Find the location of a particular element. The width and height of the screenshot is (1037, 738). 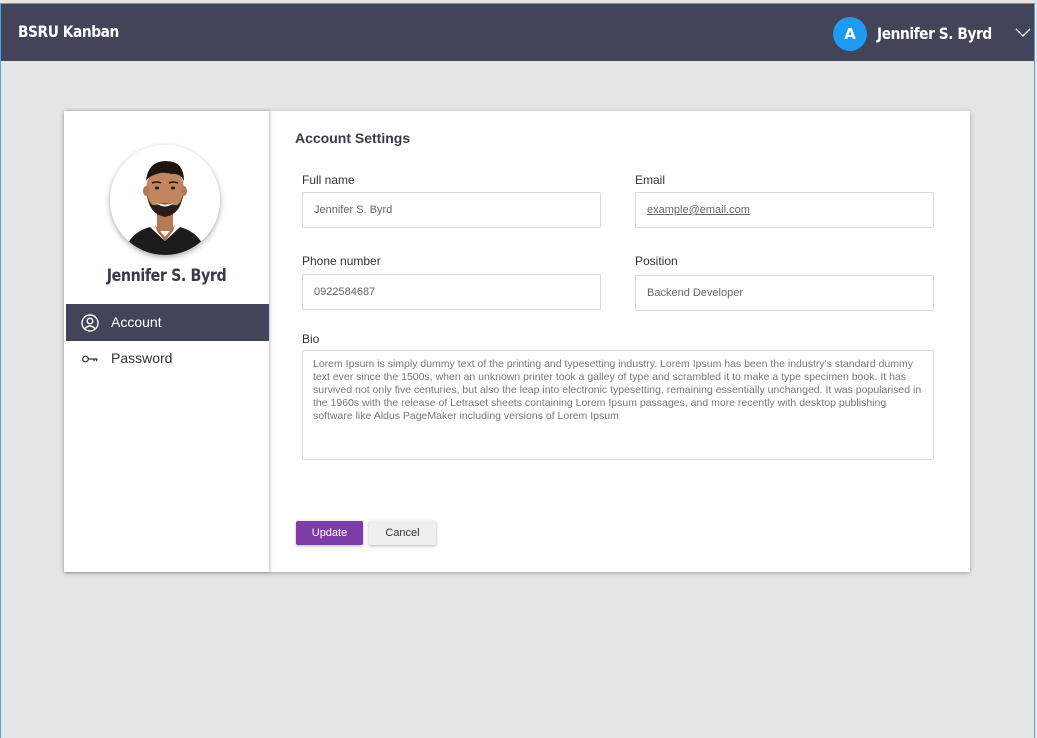

profile-photo is located at coordinates (165, 200).